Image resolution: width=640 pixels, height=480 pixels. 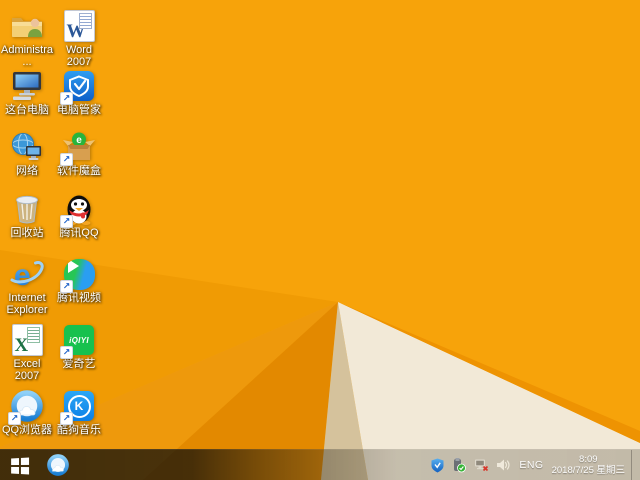 What do you see at coordinates (27, 110) in the screenshot?
I see `icon-label: 这台电脑` at bounding box center [27, 110].